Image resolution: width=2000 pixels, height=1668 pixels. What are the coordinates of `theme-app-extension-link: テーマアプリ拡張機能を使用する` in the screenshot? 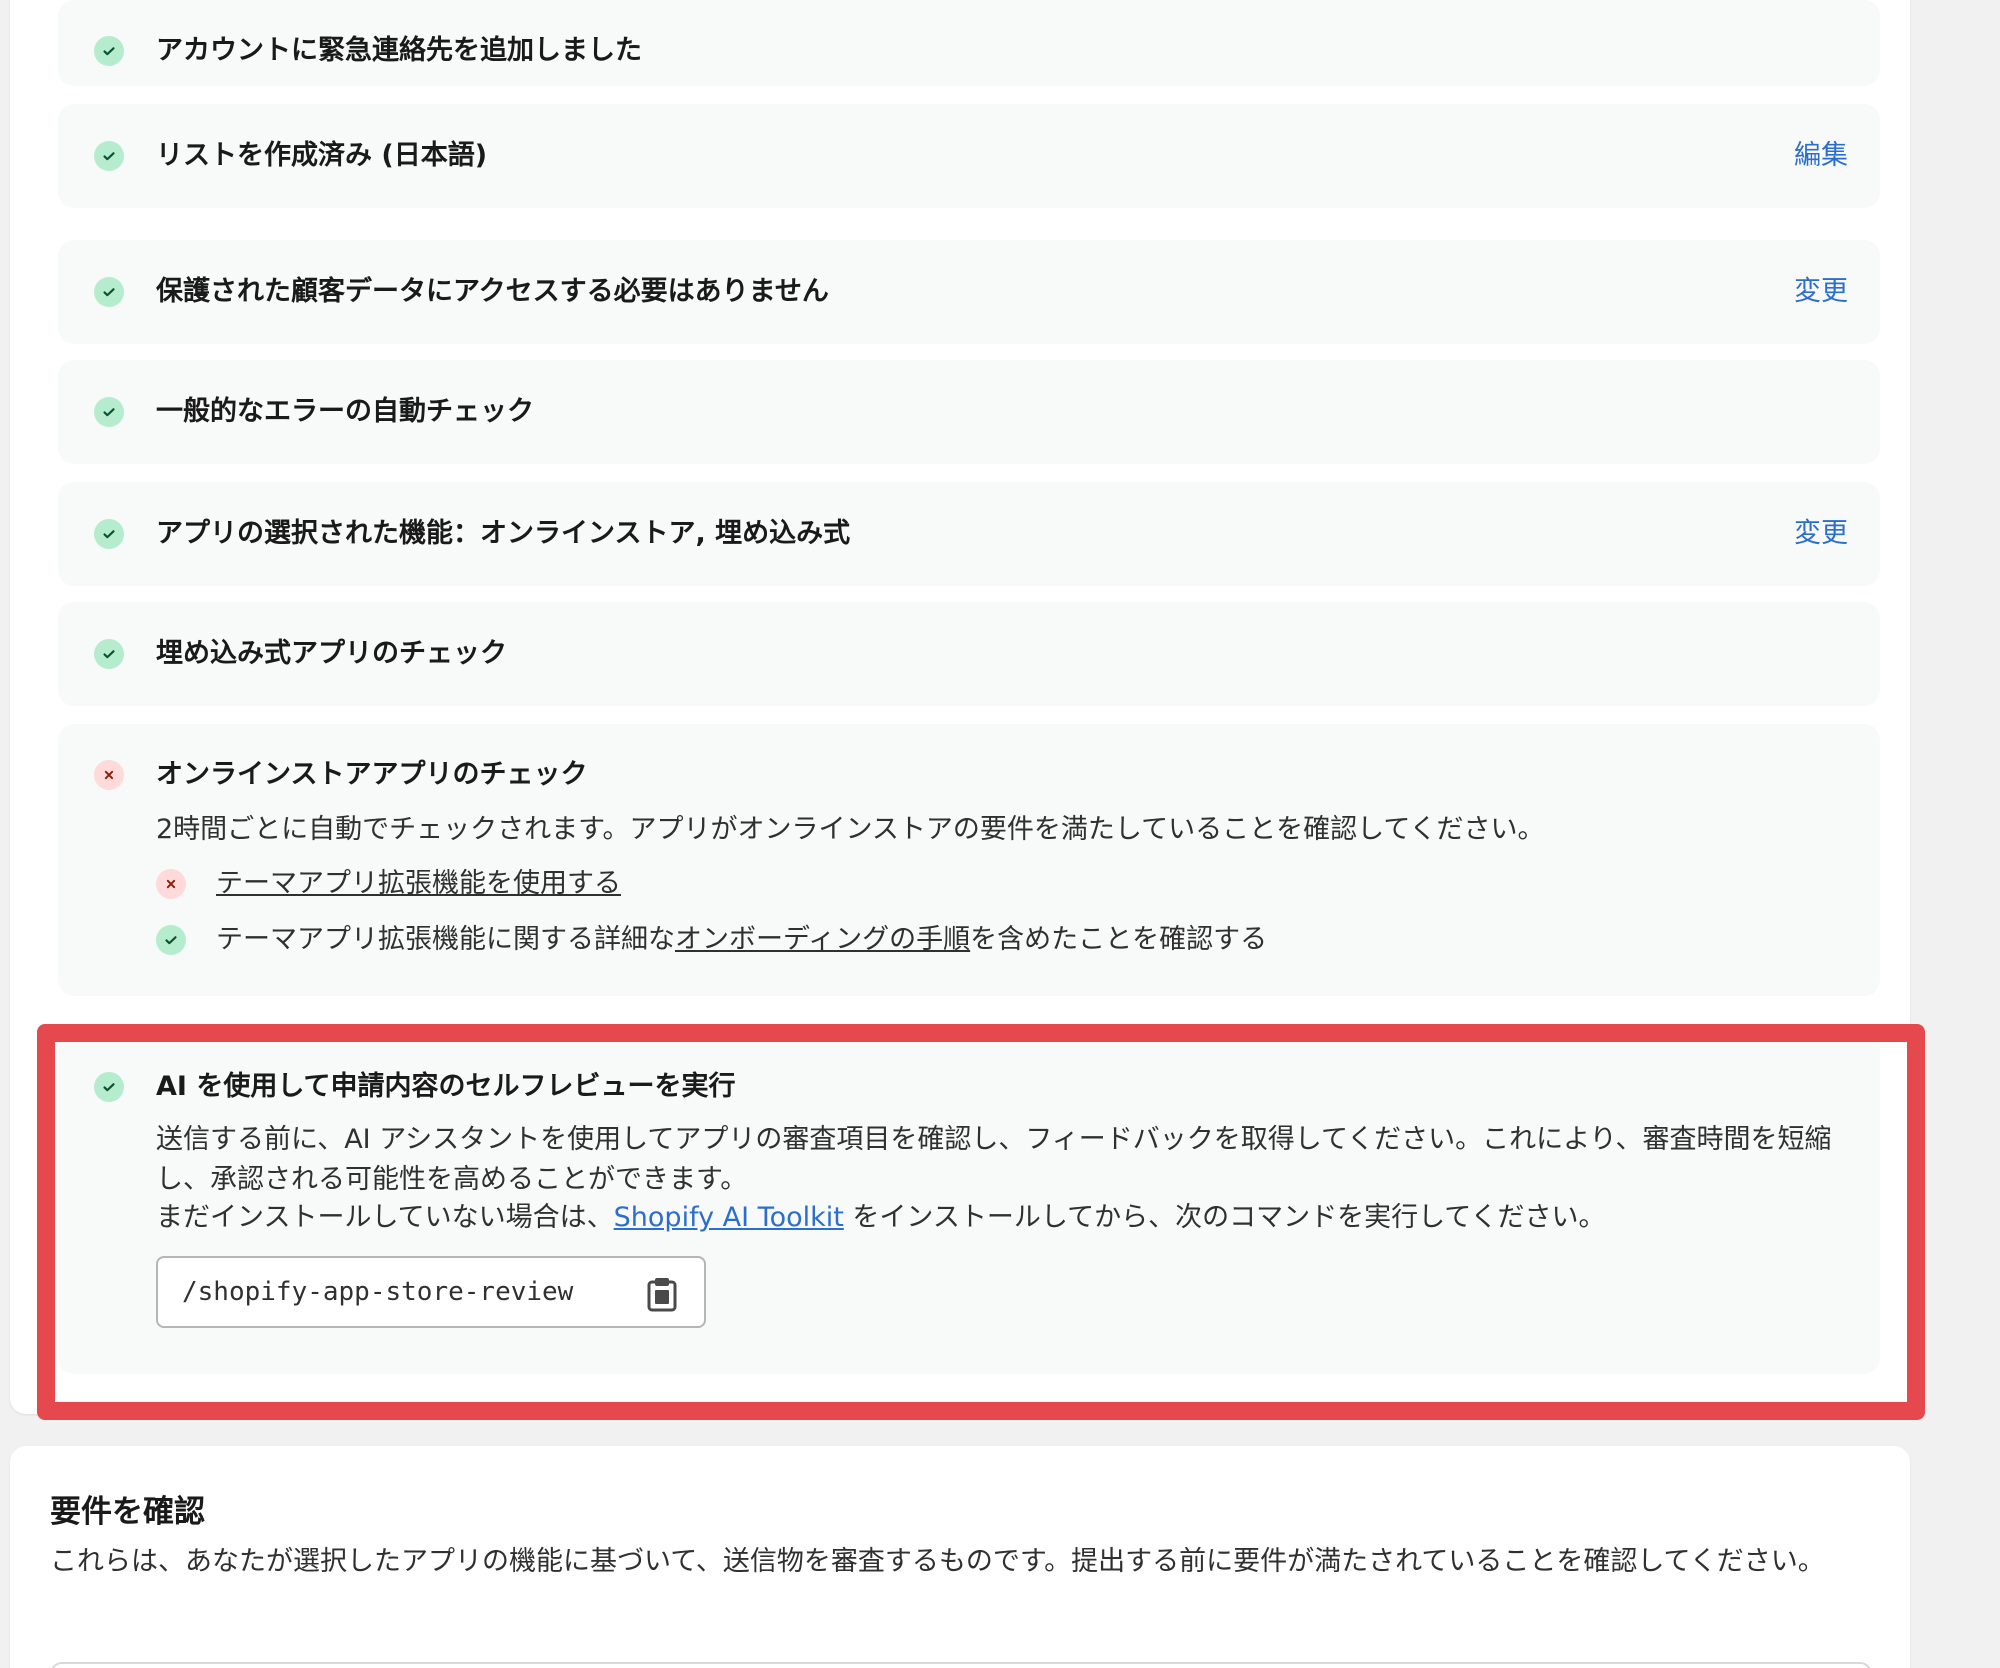 It's located at (418, 884).